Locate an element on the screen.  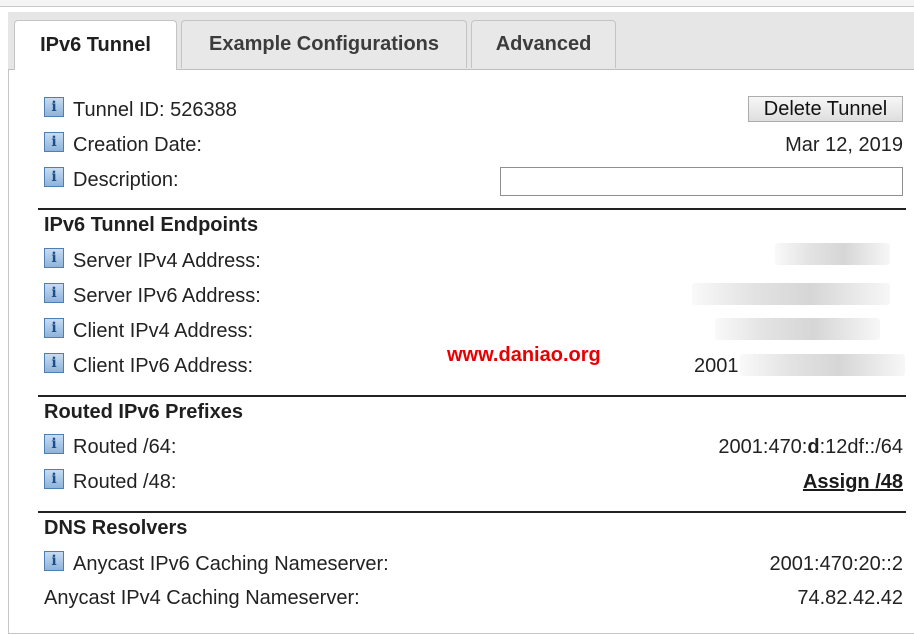
redacted-client-ipv4 is located at coordinates (797, 329).